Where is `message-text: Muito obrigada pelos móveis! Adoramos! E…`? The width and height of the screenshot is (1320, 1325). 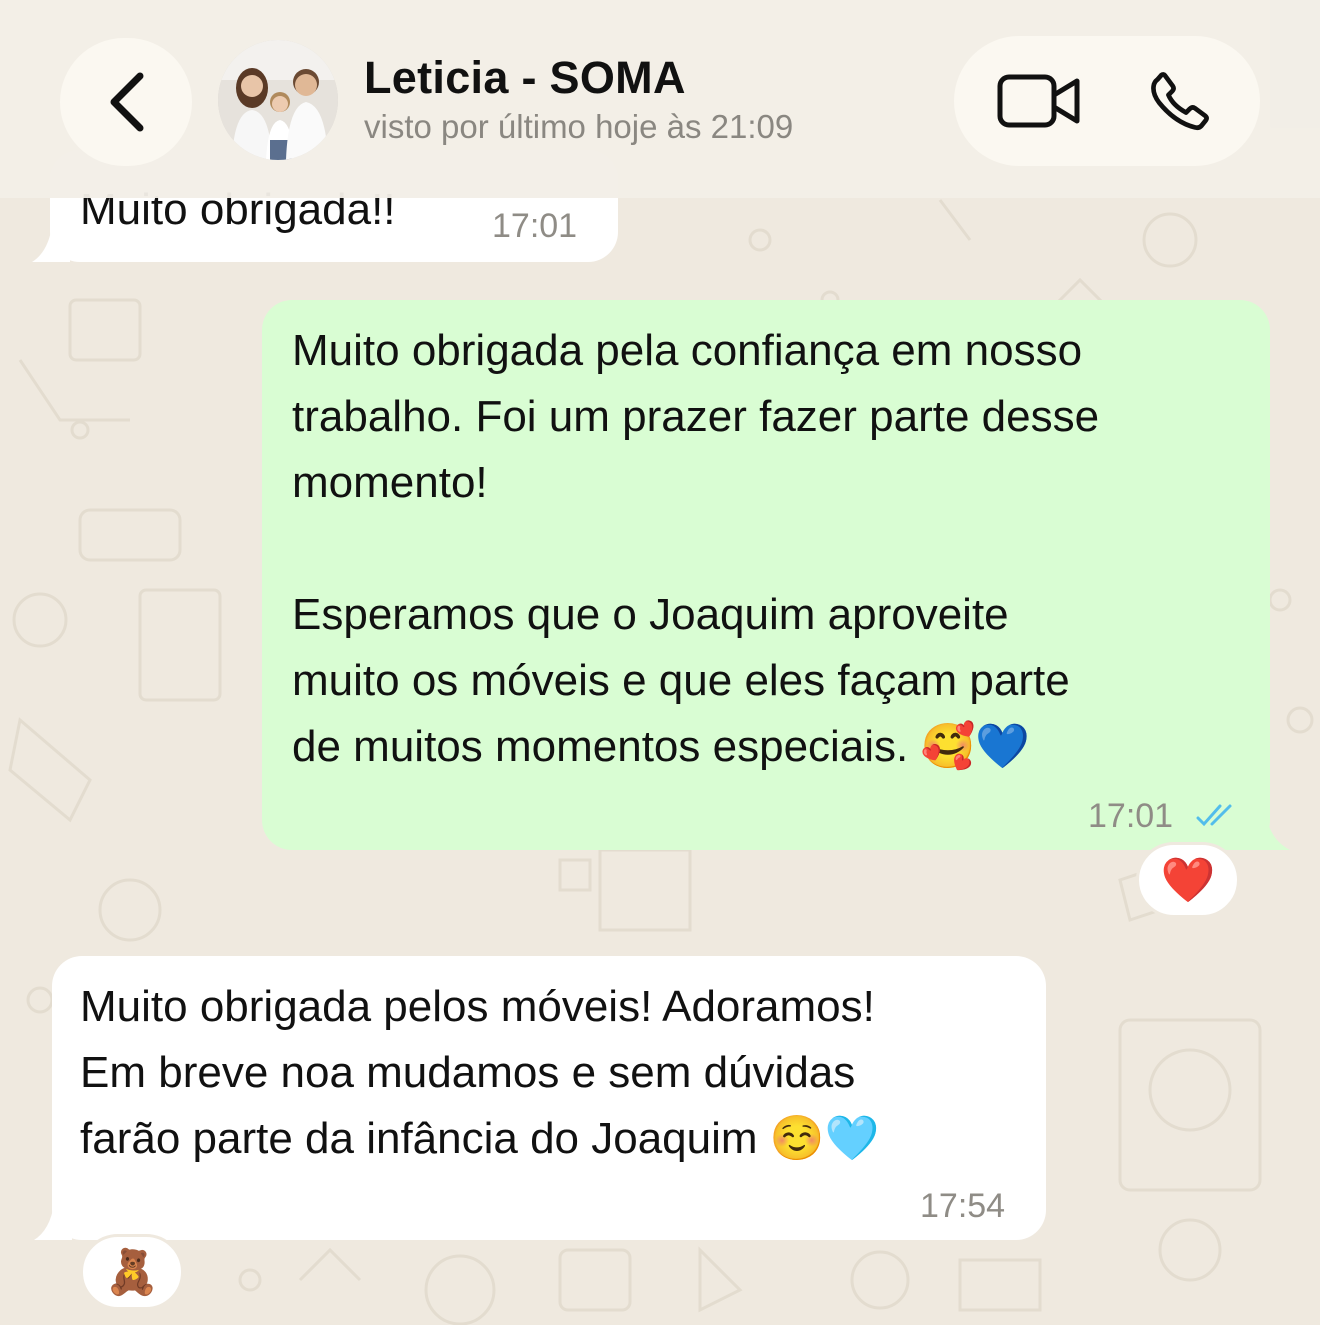
message-text: Muito obrigada pelos móveis! Adoramos! E… is located at coordinates (480, 1072).